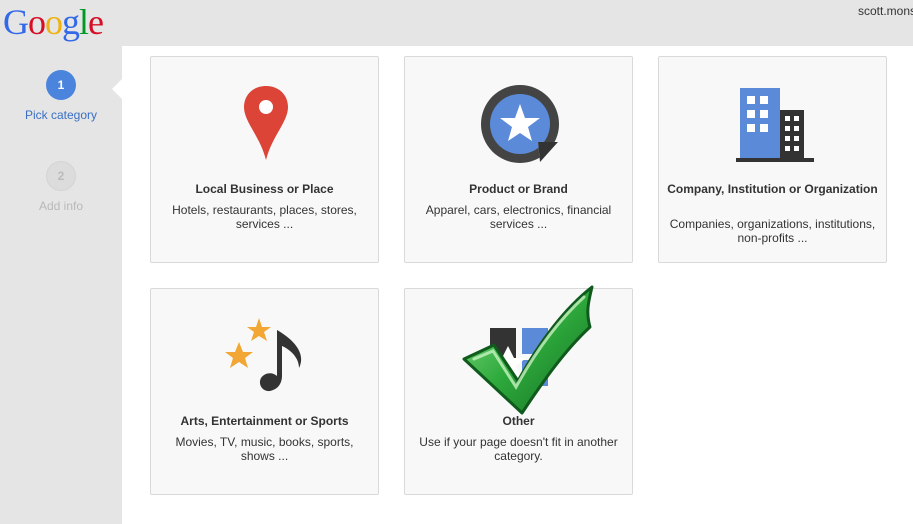 Image resolution: width=913 pixels, height=524 pixels. I want to click on top-bar: Google scott.mons, so click(456, 23).